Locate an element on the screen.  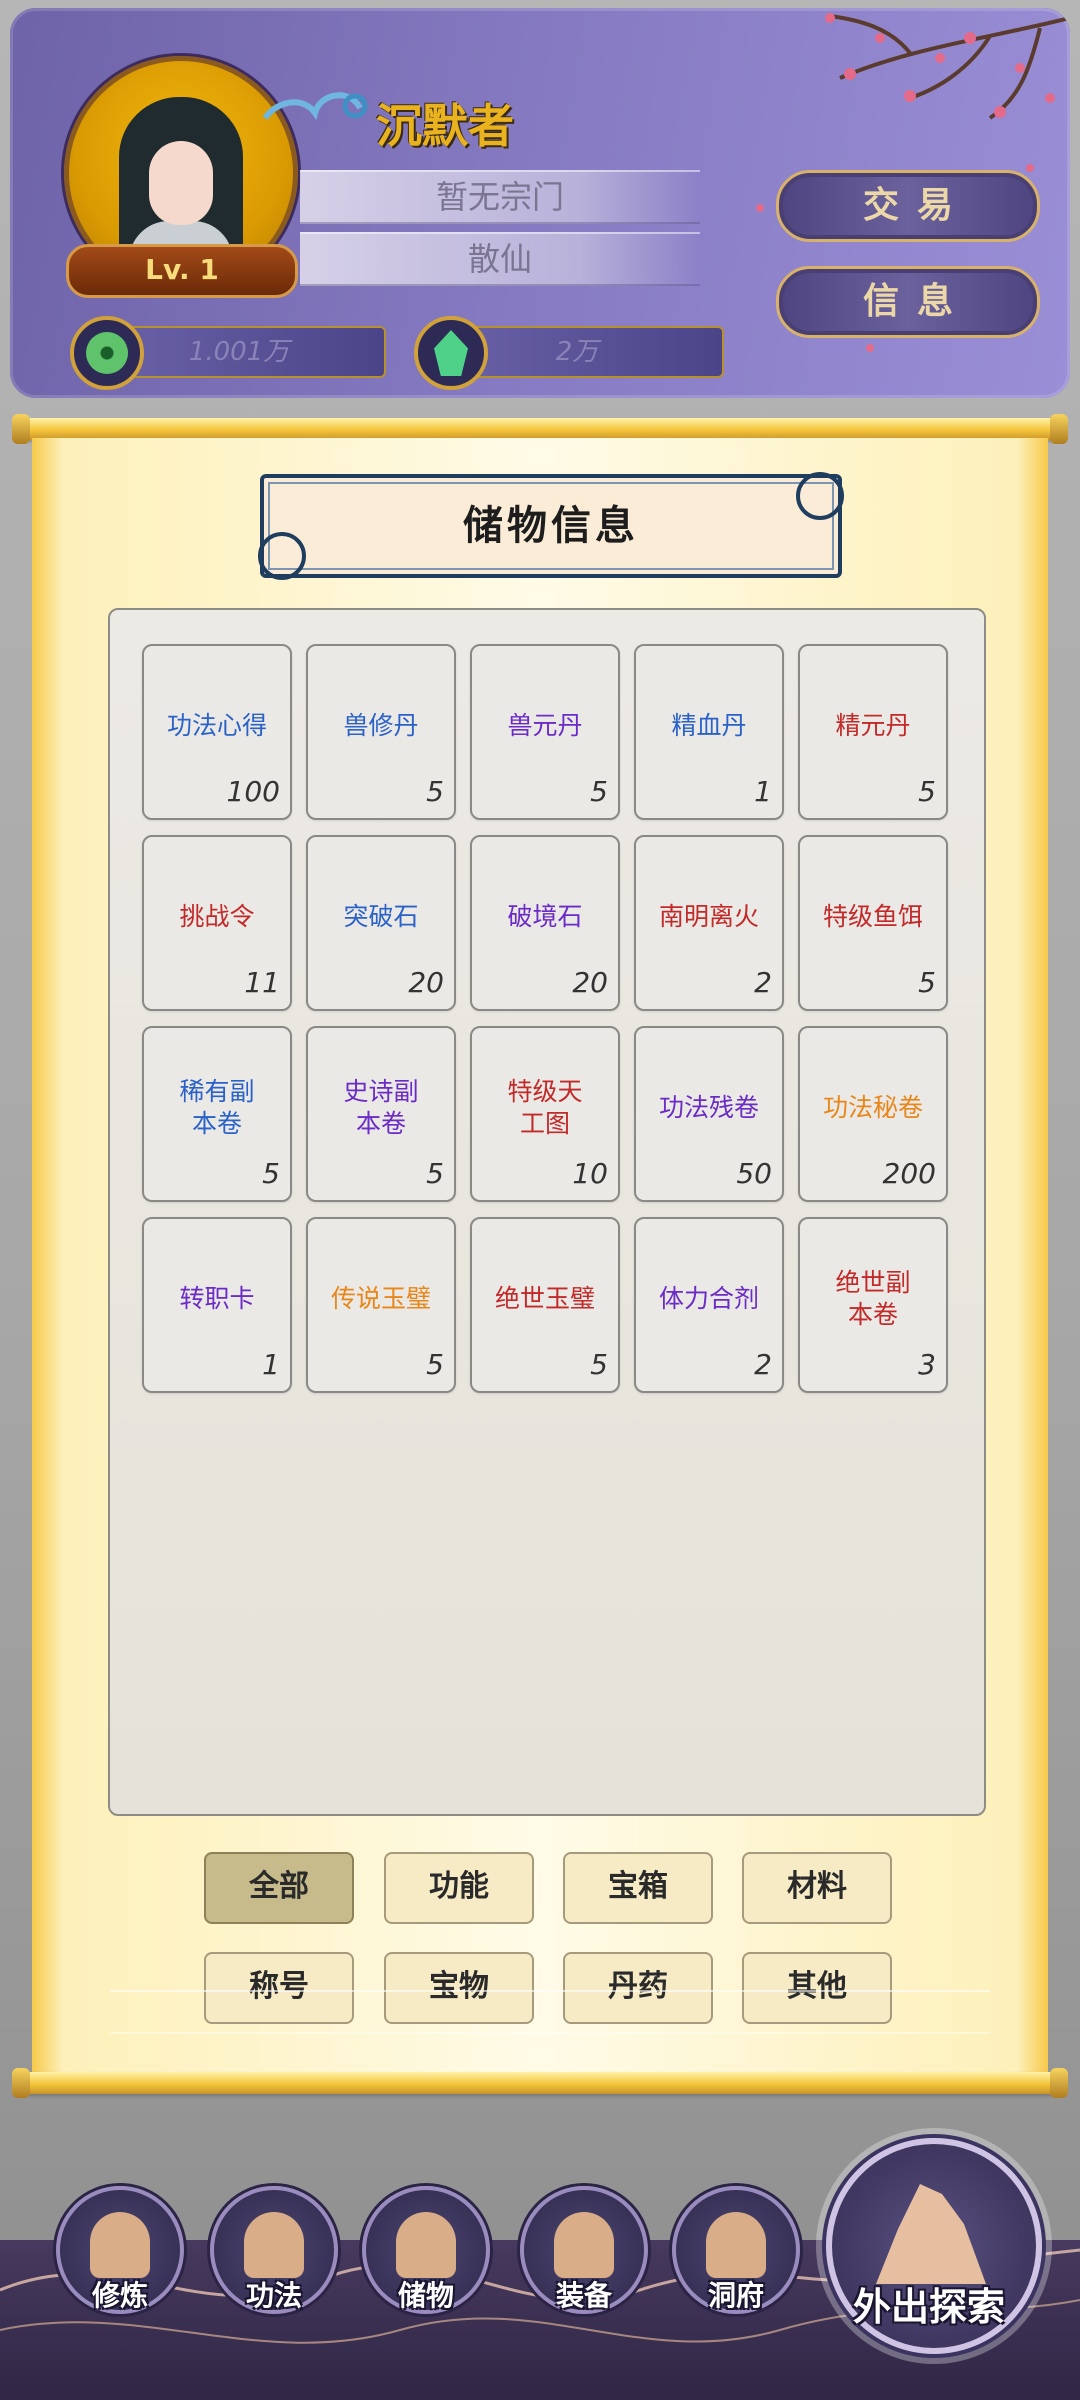
inventory-item: 兽修丹 5 is located at coordinates (381, 732).